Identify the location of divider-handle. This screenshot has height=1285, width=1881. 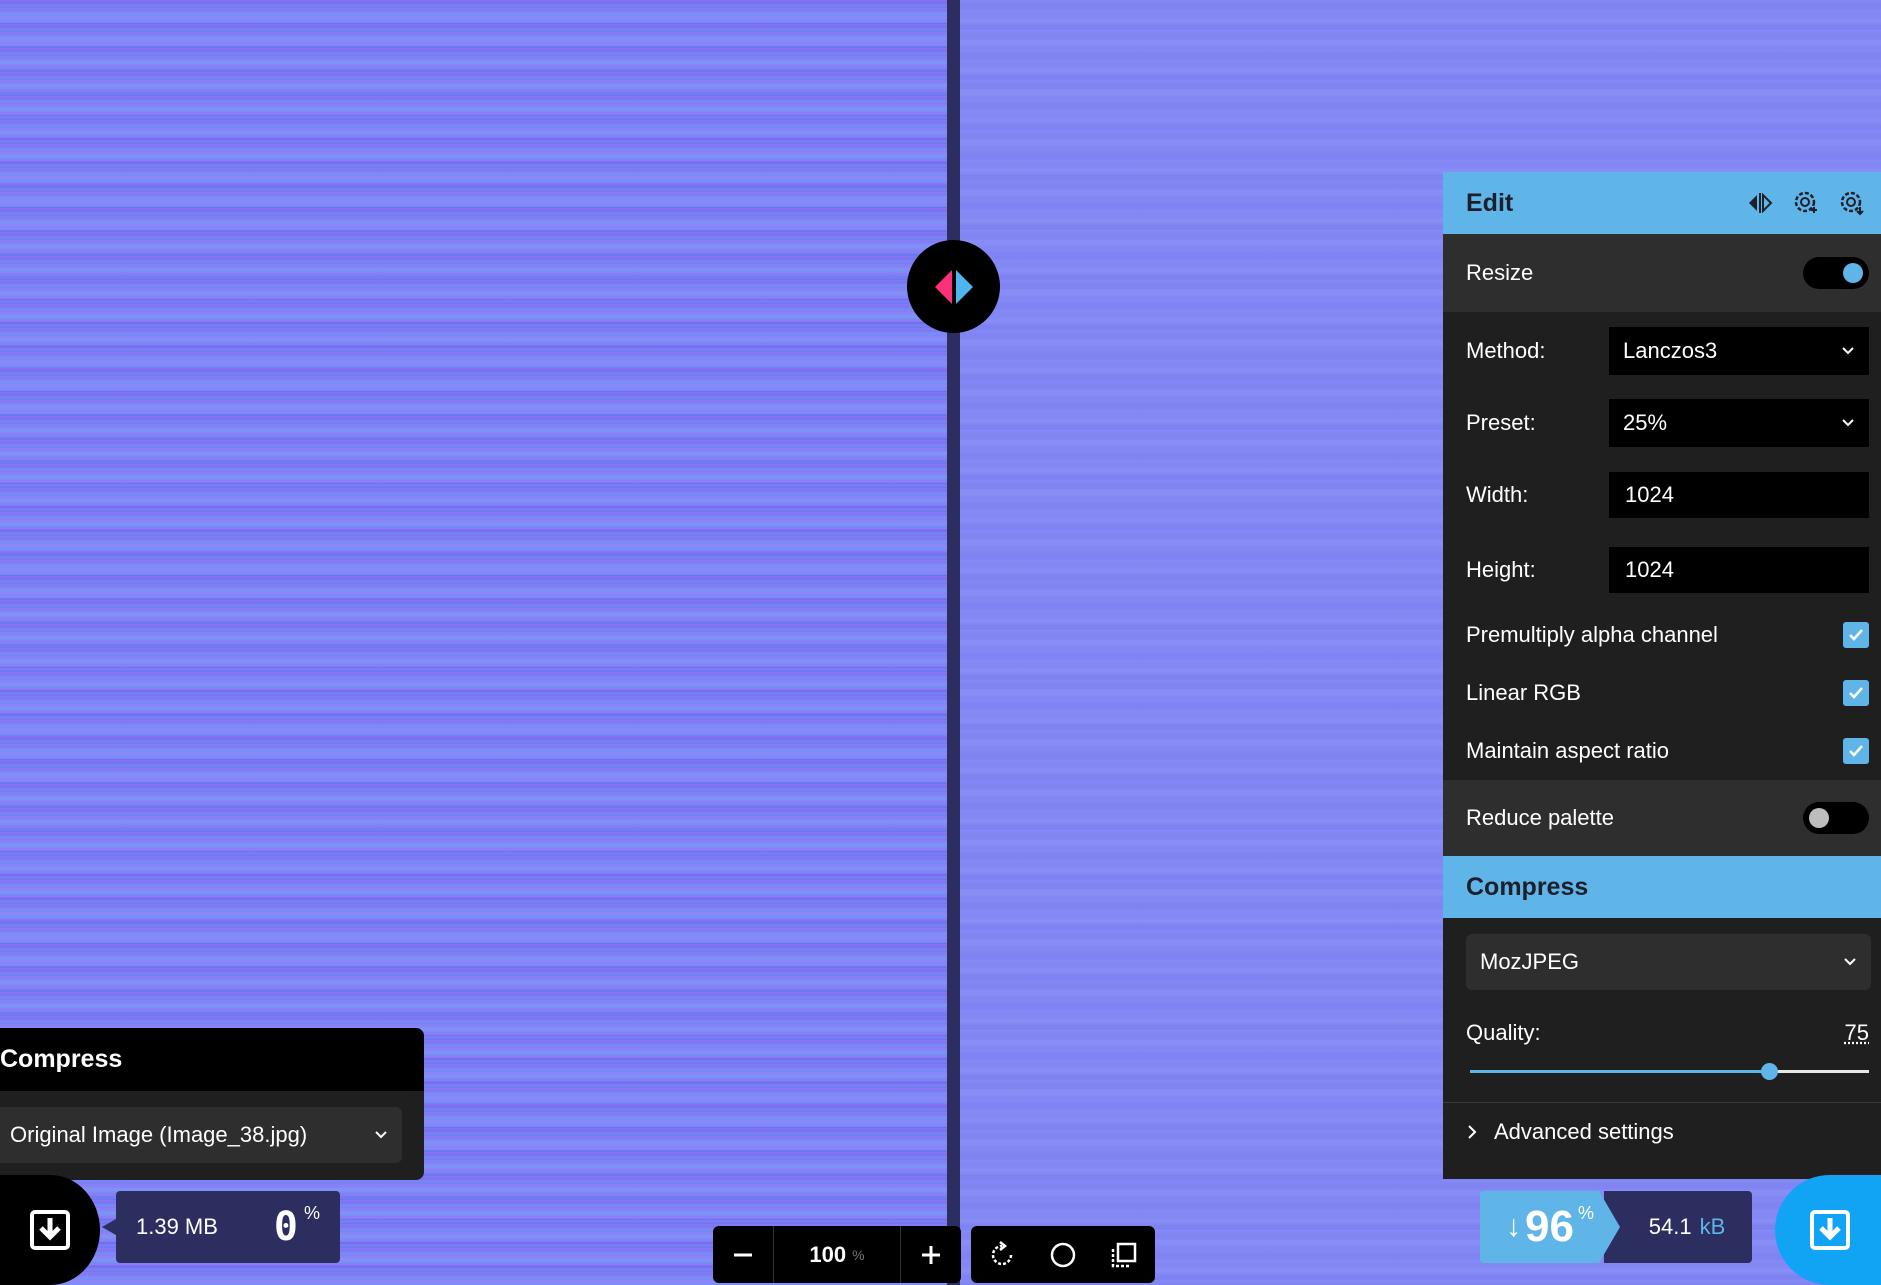
(953, 286).